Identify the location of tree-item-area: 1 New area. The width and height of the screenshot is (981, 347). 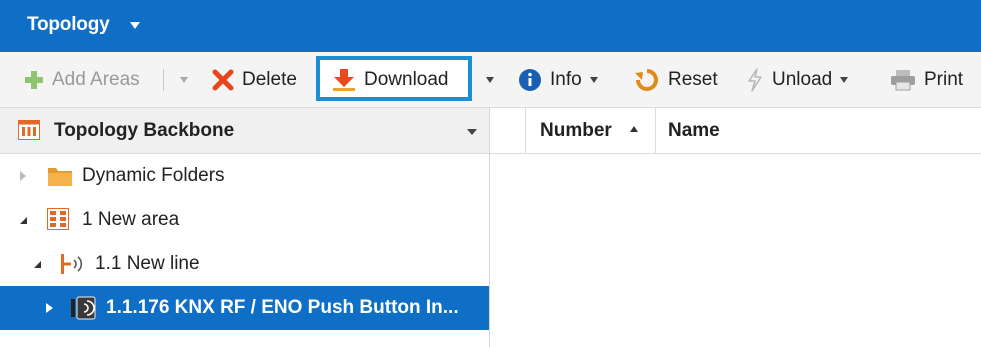
(244, 220).